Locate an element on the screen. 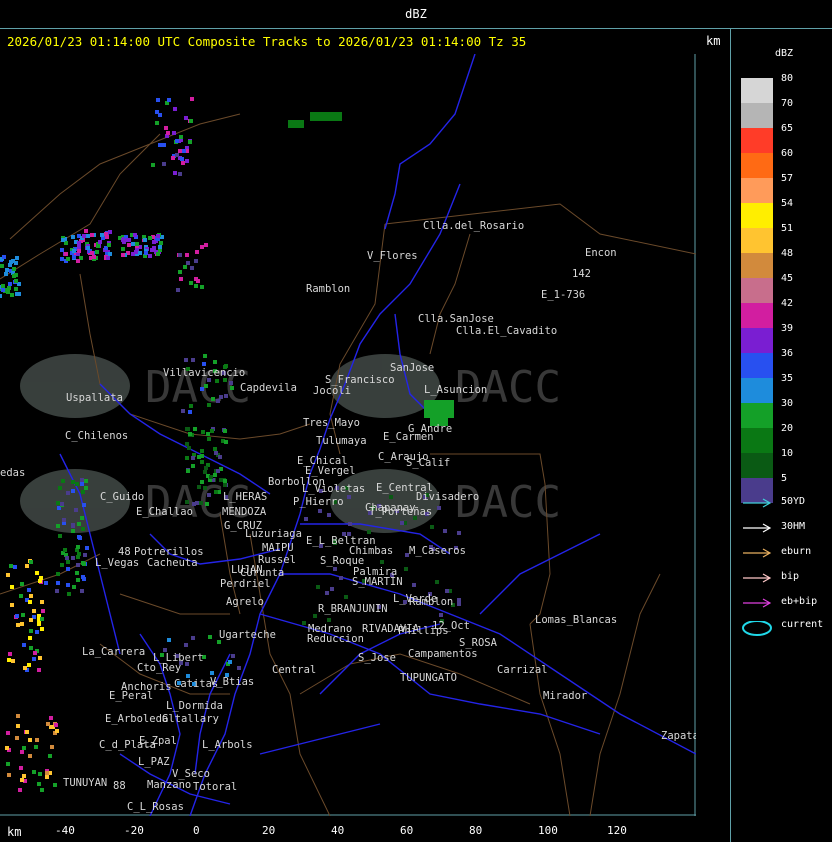 This screenshot has height=842, width=832. place-label: Jocoli is located at coordinates (332, 391).